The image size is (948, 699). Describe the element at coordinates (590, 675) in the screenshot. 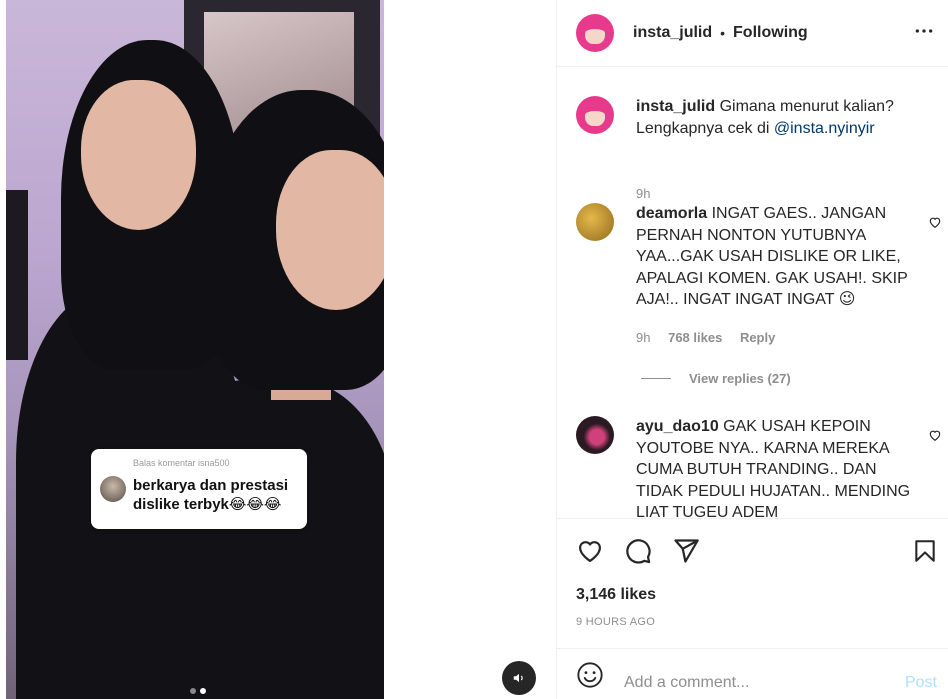

I see `emoji-icon` at that location.